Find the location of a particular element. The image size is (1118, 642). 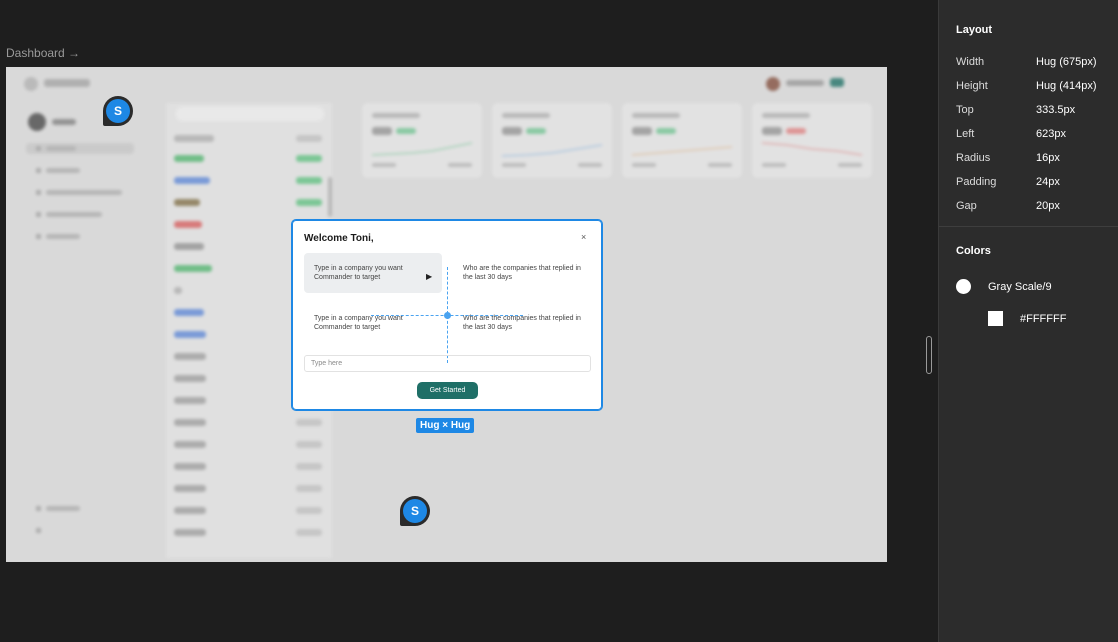

get-started-button: Get Started is located at coordinates (447, 390).